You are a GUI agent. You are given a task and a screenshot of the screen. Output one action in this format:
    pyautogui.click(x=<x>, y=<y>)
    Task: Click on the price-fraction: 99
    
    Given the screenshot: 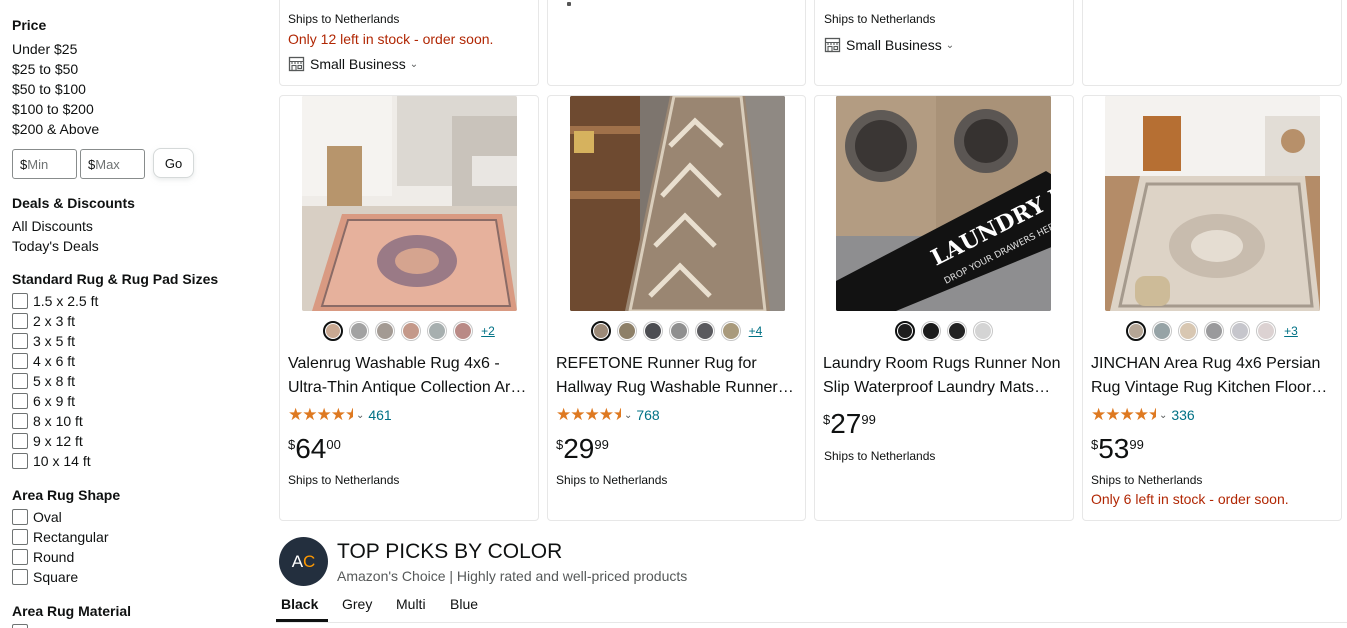 What is the action you would take?
    pyautogui.click(x=868, y=419)
    